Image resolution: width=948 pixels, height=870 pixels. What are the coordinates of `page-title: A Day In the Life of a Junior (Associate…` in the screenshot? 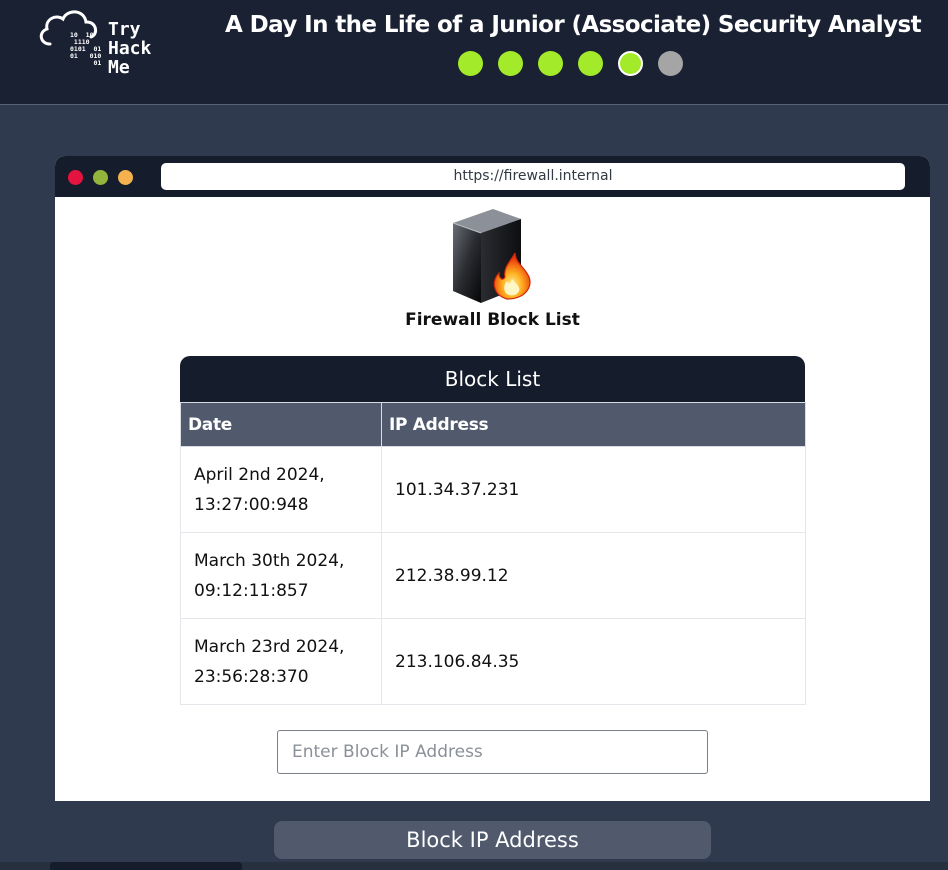 It's located at (573, 25).